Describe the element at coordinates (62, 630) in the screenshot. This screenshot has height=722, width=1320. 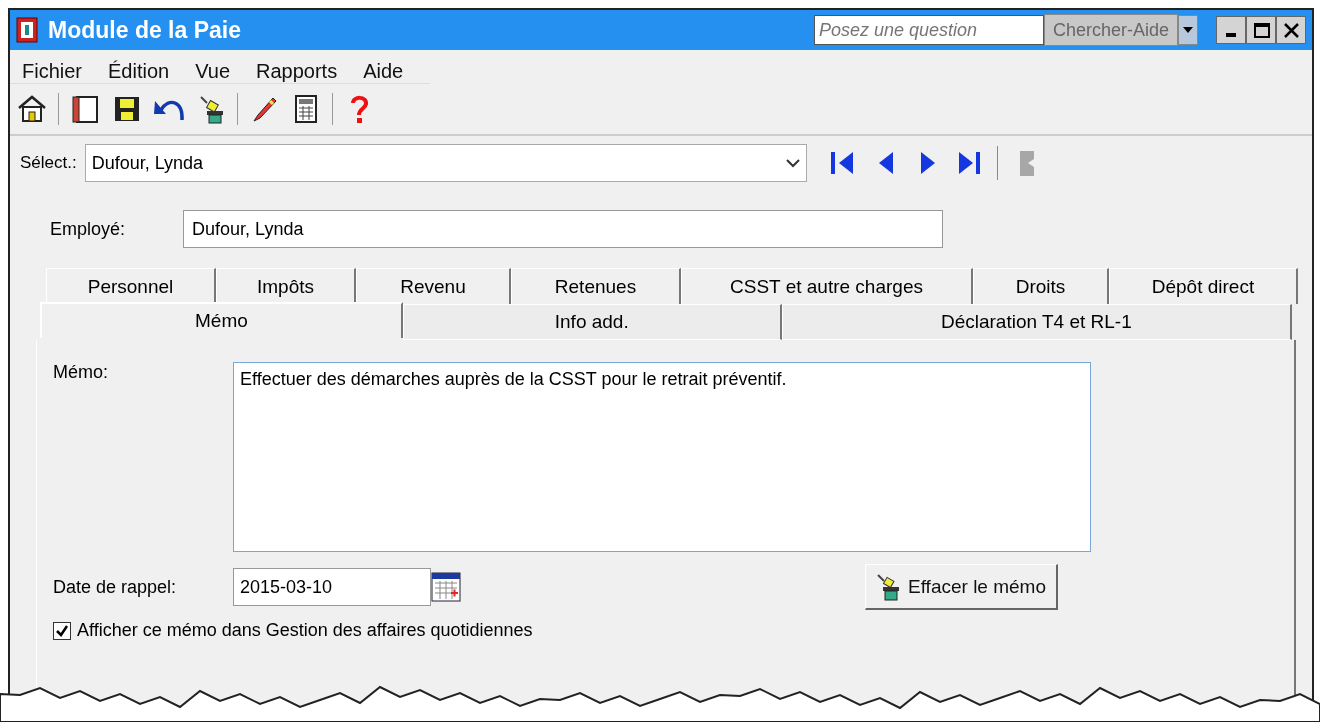
I see `checkbox` at that location.